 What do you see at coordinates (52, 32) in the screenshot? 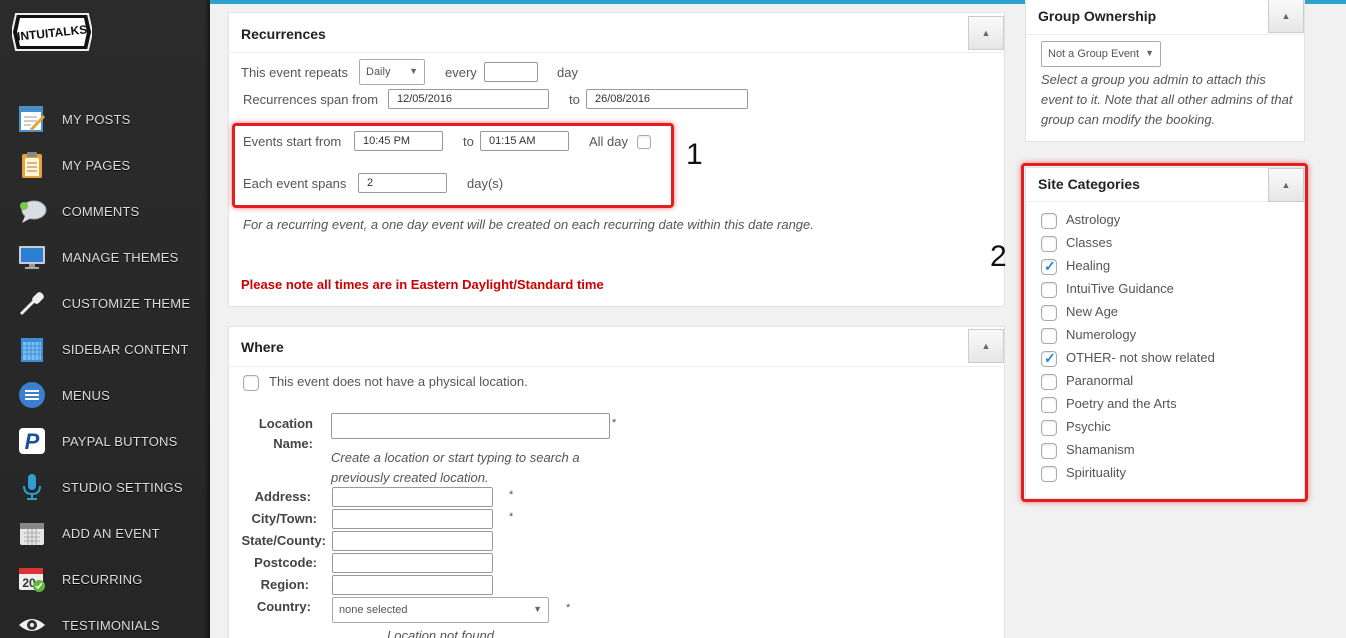
I see `intuitalks-logo: INTUITALKS` at bounding box center [52, 32].